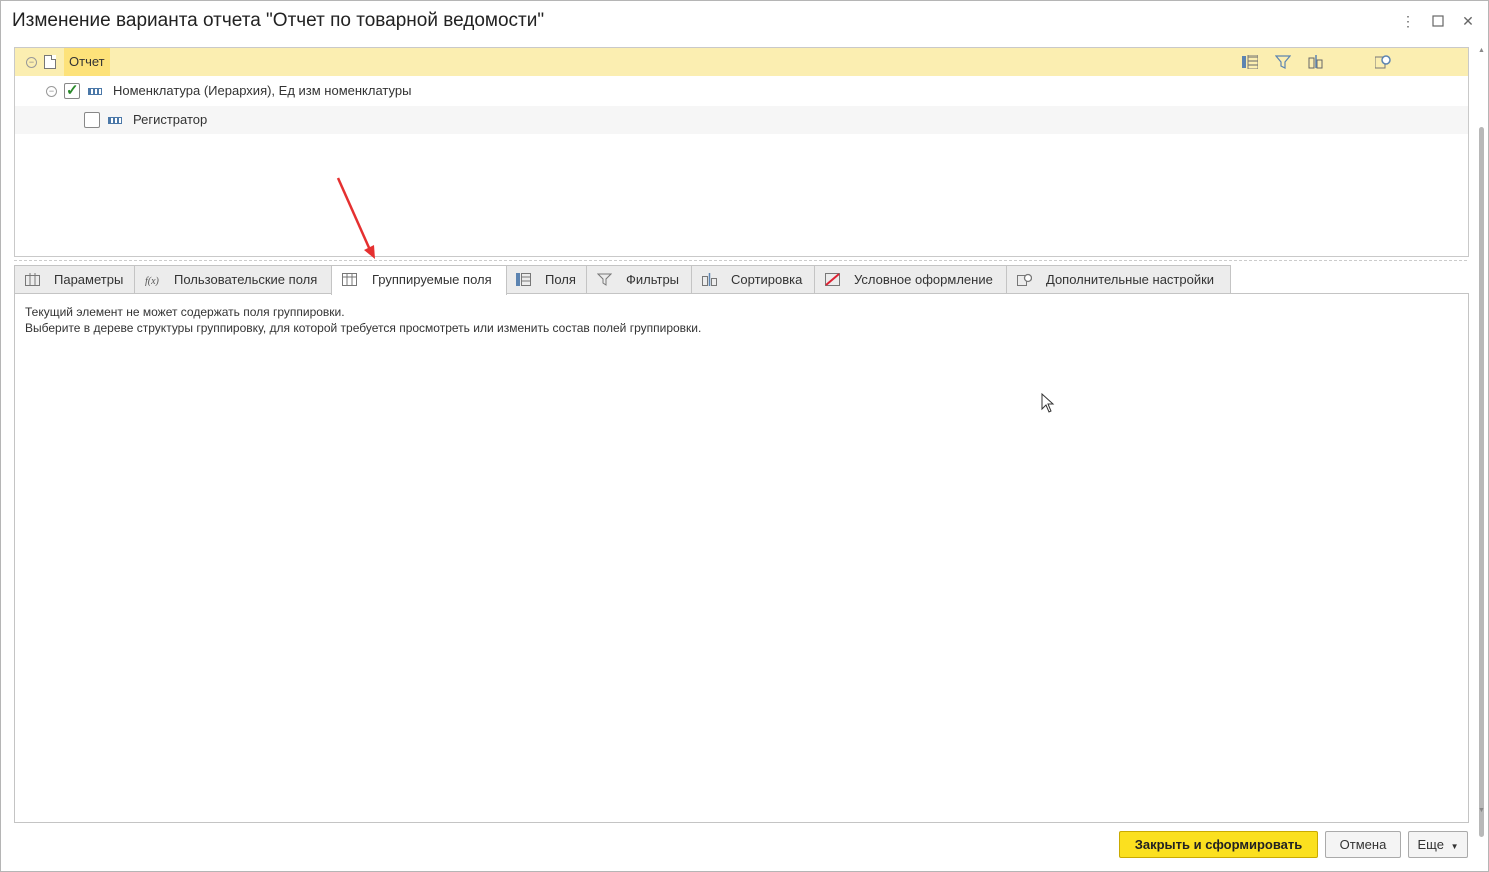 The width and height of the screenshot is (1489, 872). I want to click on tab-fields: Поля, so click(546, 279).